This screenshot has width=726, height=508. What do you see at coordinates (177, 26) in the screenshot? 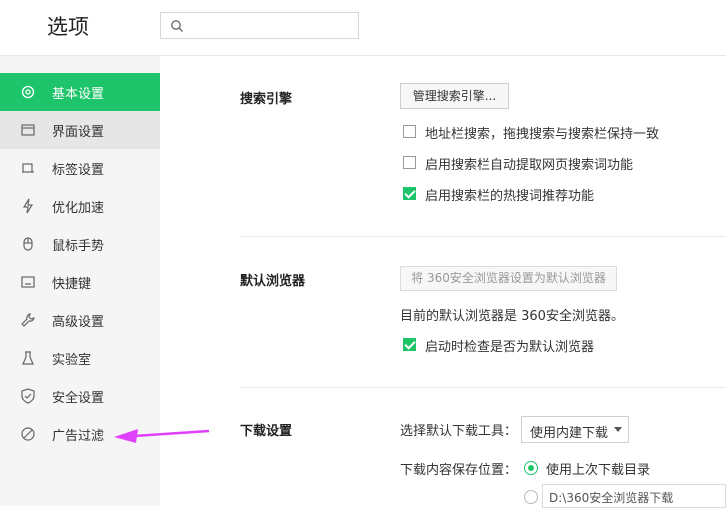
I see `search-icon` at bounding box center [177, 26].